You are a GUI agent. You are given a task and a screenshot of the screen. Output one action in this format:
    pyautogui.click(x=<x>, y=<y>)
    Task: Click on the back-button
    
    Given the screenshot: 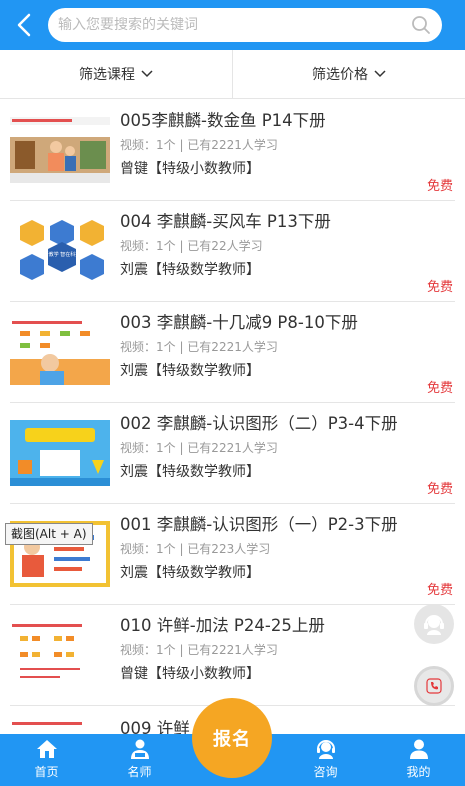 What is the action you would take?
    pyautogui.click(x=24, y=25)
    